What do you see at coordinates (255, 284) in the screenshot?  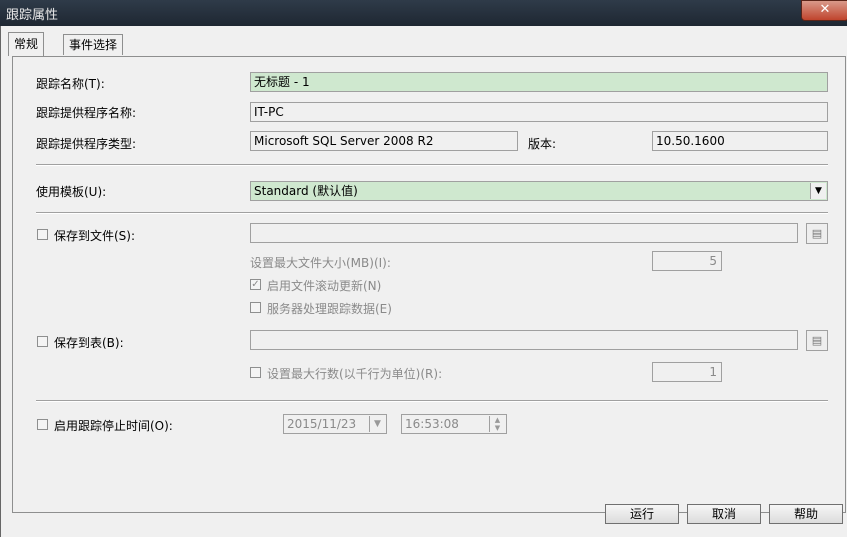 I see `file-rollover-checkbox: ✓` at bounding box center [255, 284].